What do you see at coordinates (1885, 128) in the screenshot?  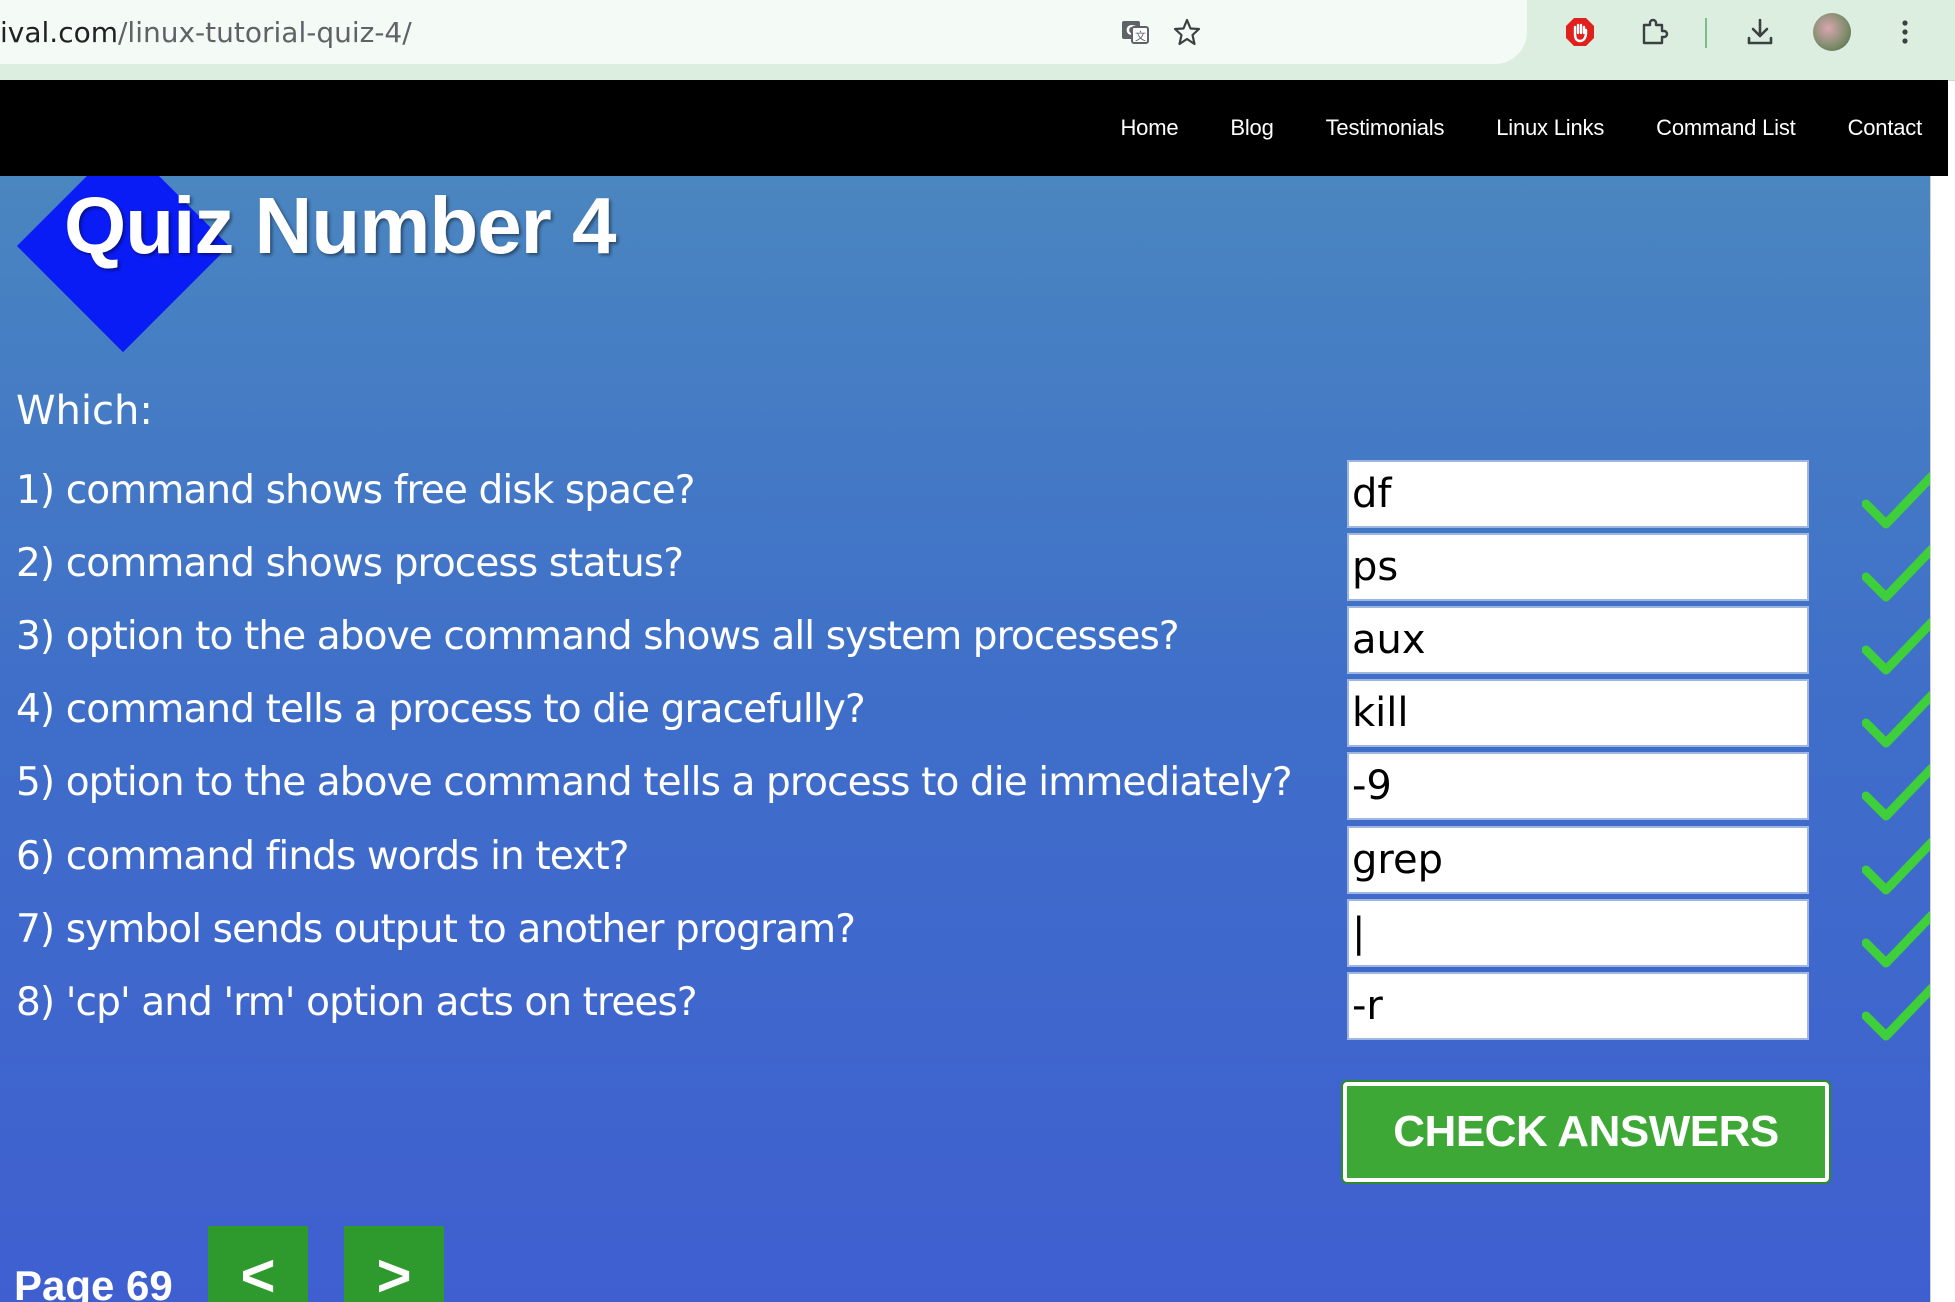 I see `nav-link-contact: Contact` at bounding box center [1885, 128].